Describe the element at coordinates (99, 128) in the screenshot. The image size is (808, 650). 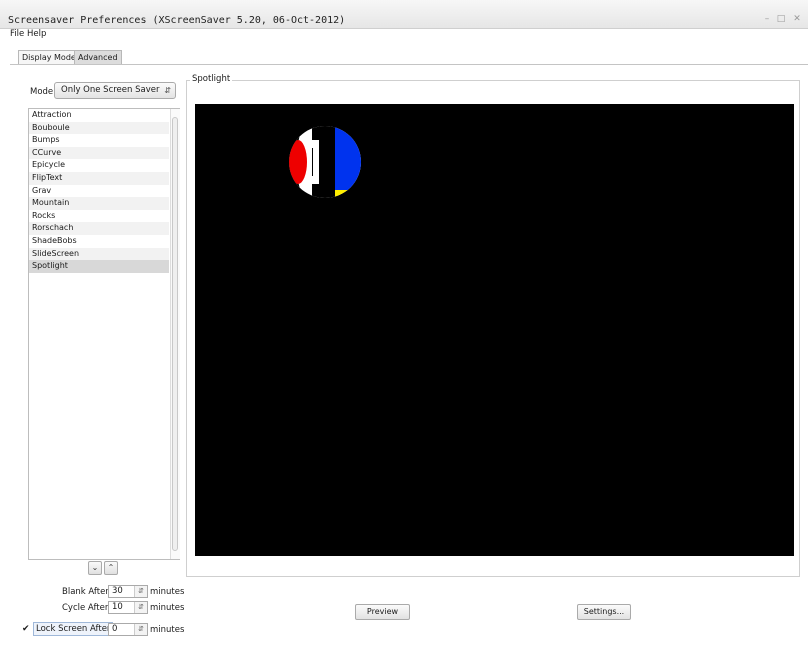
I see `list-item: Bouboule` at that location.